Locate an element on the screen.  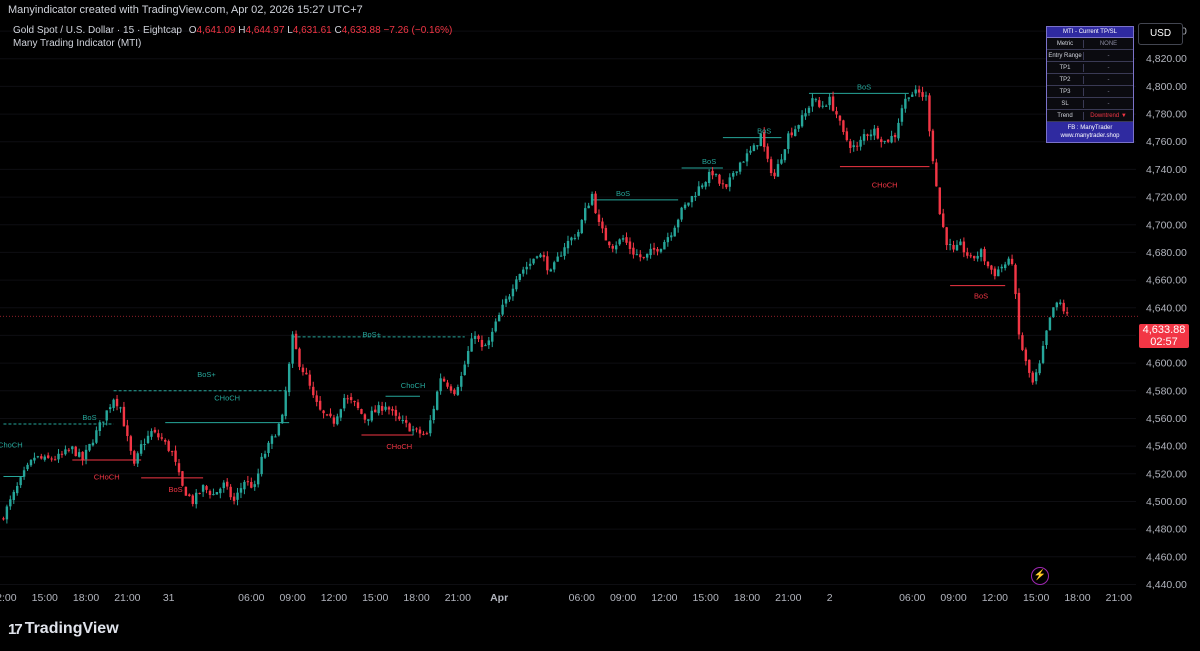
lightning-icon: ⚡ is located at coordinates (1040, 576).